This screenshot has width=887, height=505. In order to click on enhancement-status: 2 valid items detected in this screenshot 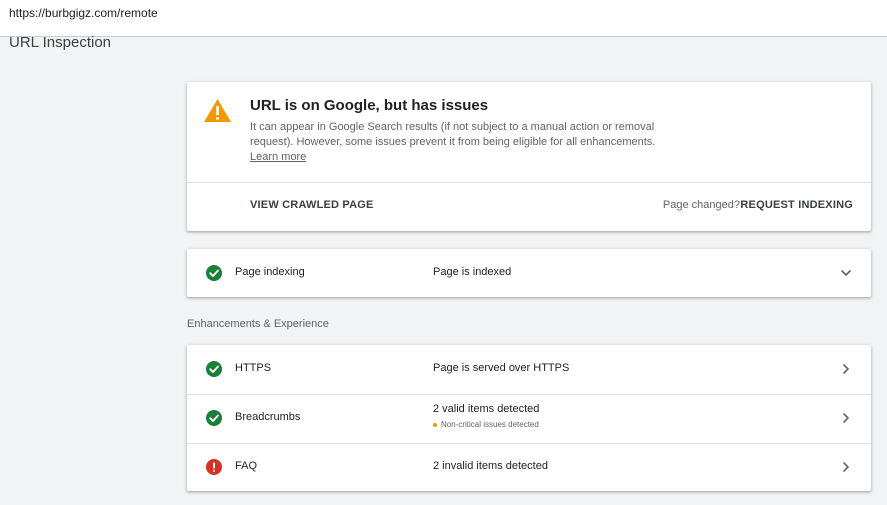, I will do `click(486, 409)`.